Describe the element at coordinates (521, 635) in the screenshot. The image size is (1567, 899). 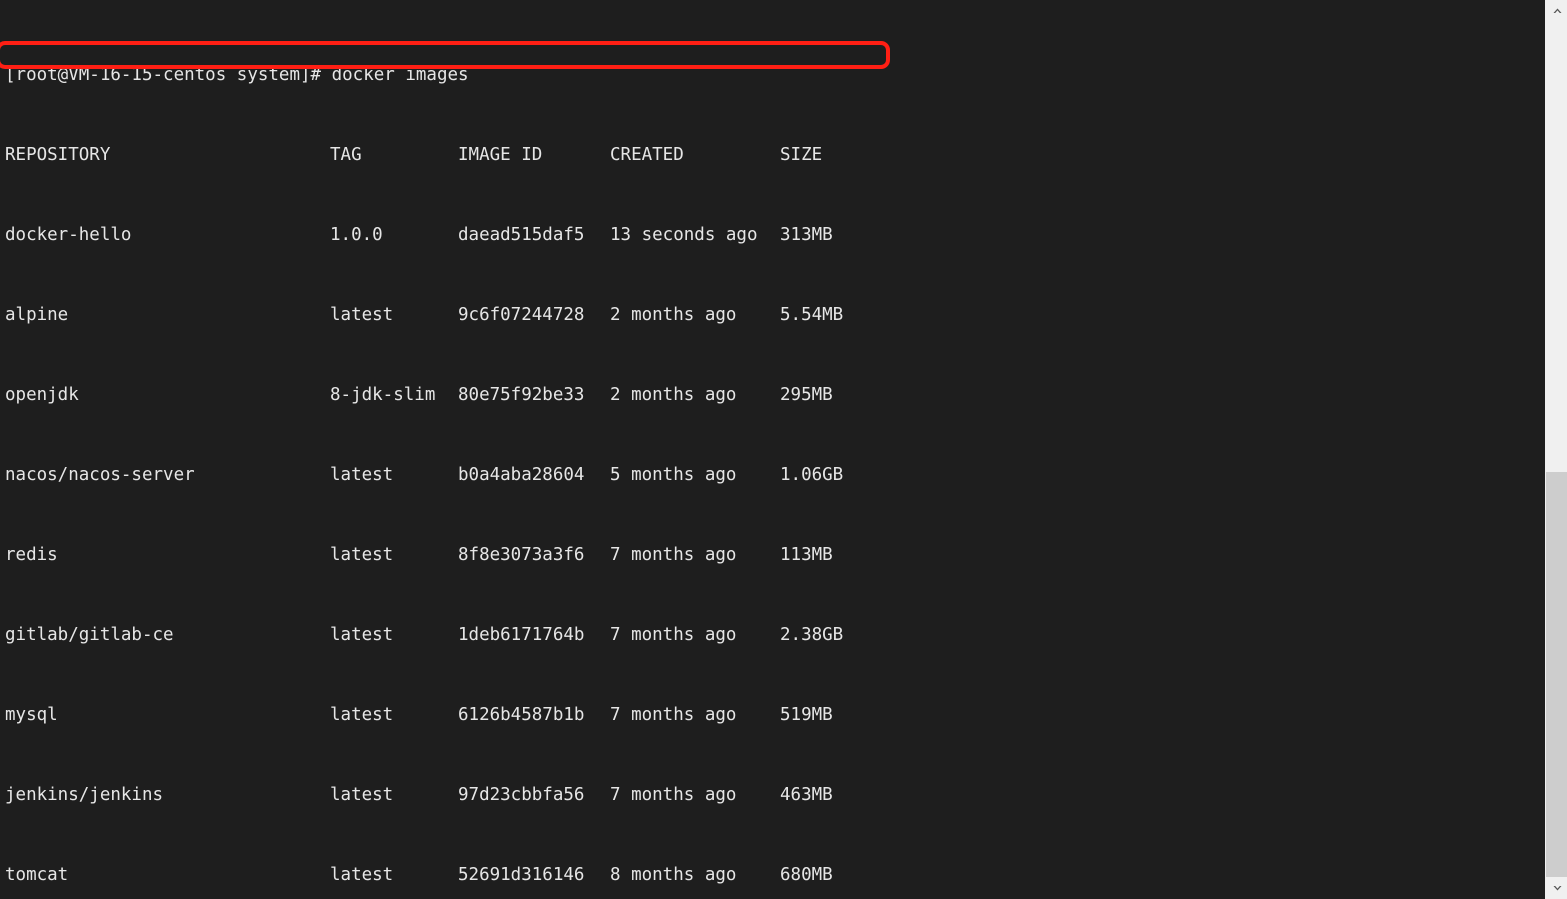
I see `cell-image-id: 1deb6171764b` at that location.